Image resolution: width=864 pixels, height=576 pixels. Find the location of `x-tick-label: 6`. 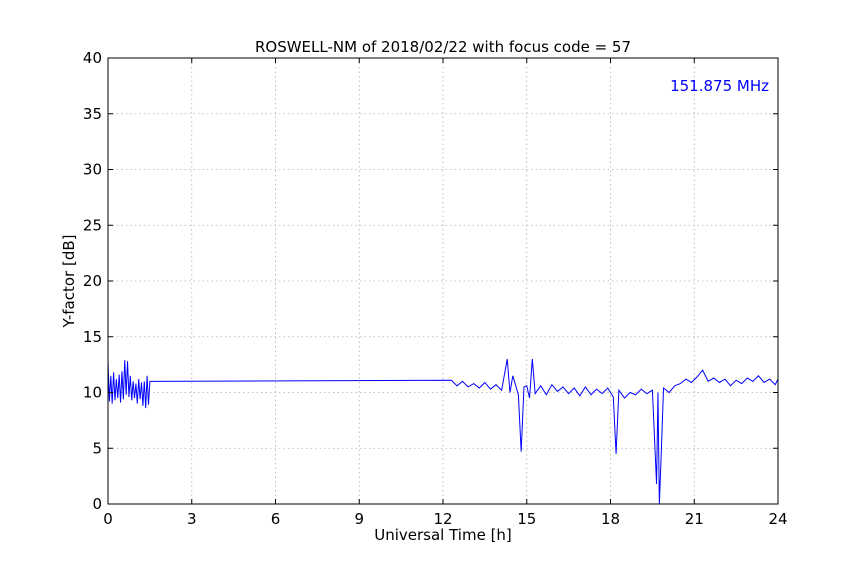

x-tick-label: 6 is located at coordinates (276, 519).